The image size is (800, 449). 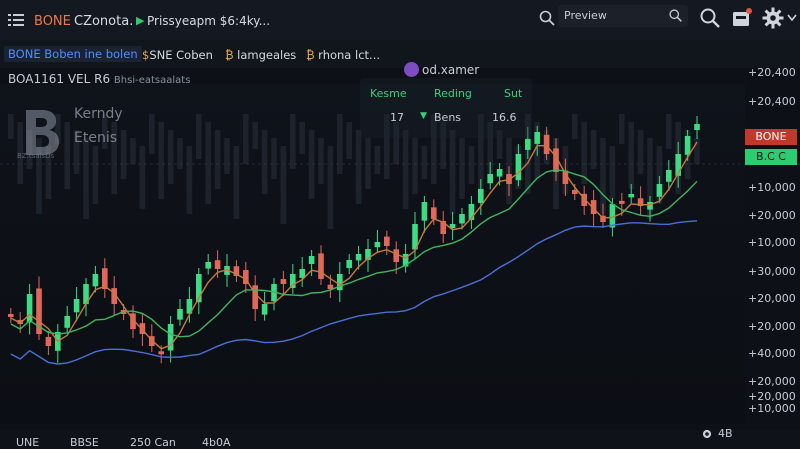 What do you see at coordinates (96, 138) in the screenshot?
I see `watermark-subtitle: Etenis` at bounding box center [96, 138].